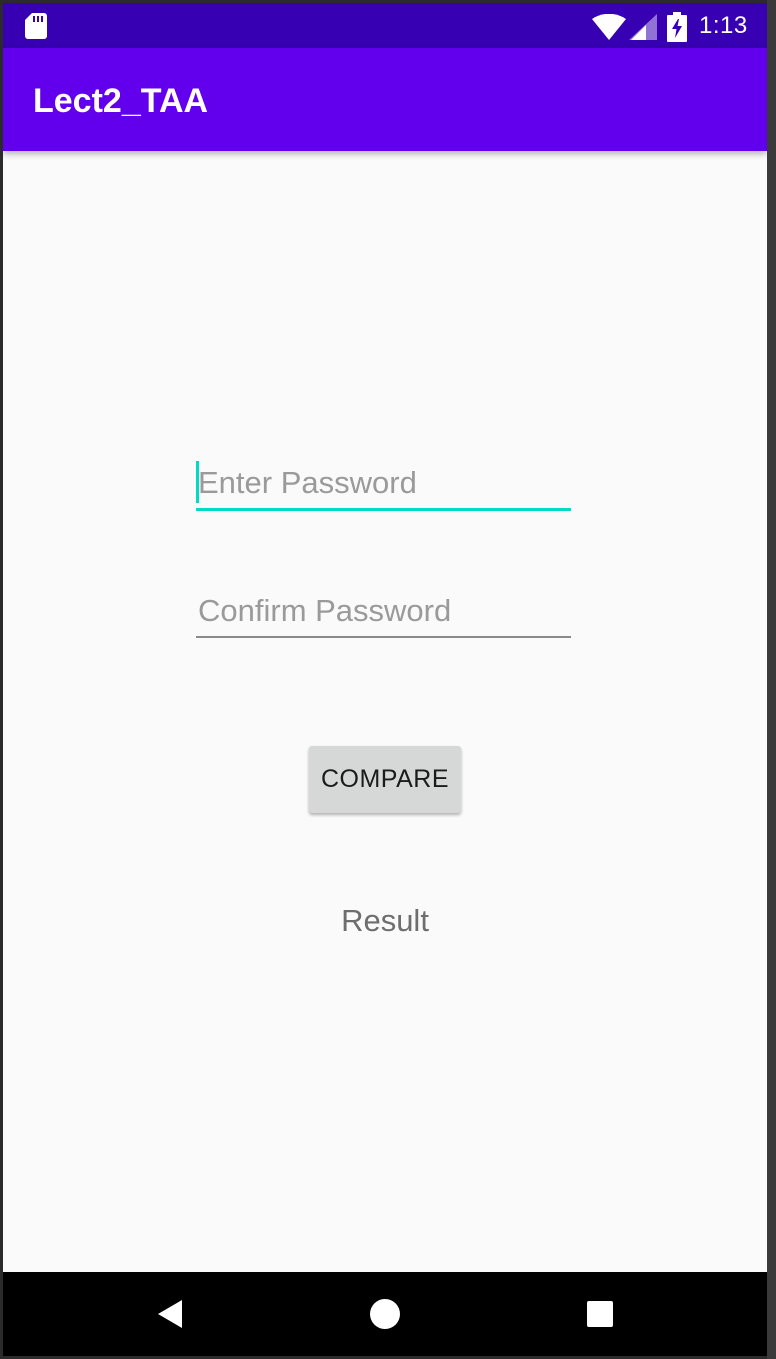 Image resolution: width=776 pixels, height=1359 pixels. Describe the element at coordinates (385, 920) in the screenshot. I see `result-text: Result` at that location.